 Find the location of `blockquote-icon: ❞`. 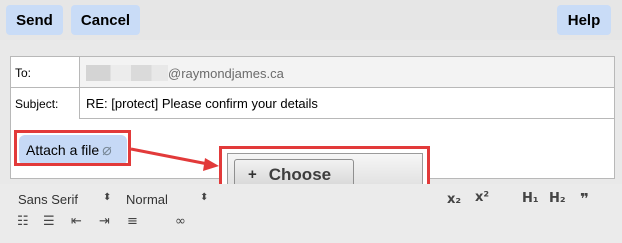

blockquote-icon: ❞ is located at coordinates (584, 199).